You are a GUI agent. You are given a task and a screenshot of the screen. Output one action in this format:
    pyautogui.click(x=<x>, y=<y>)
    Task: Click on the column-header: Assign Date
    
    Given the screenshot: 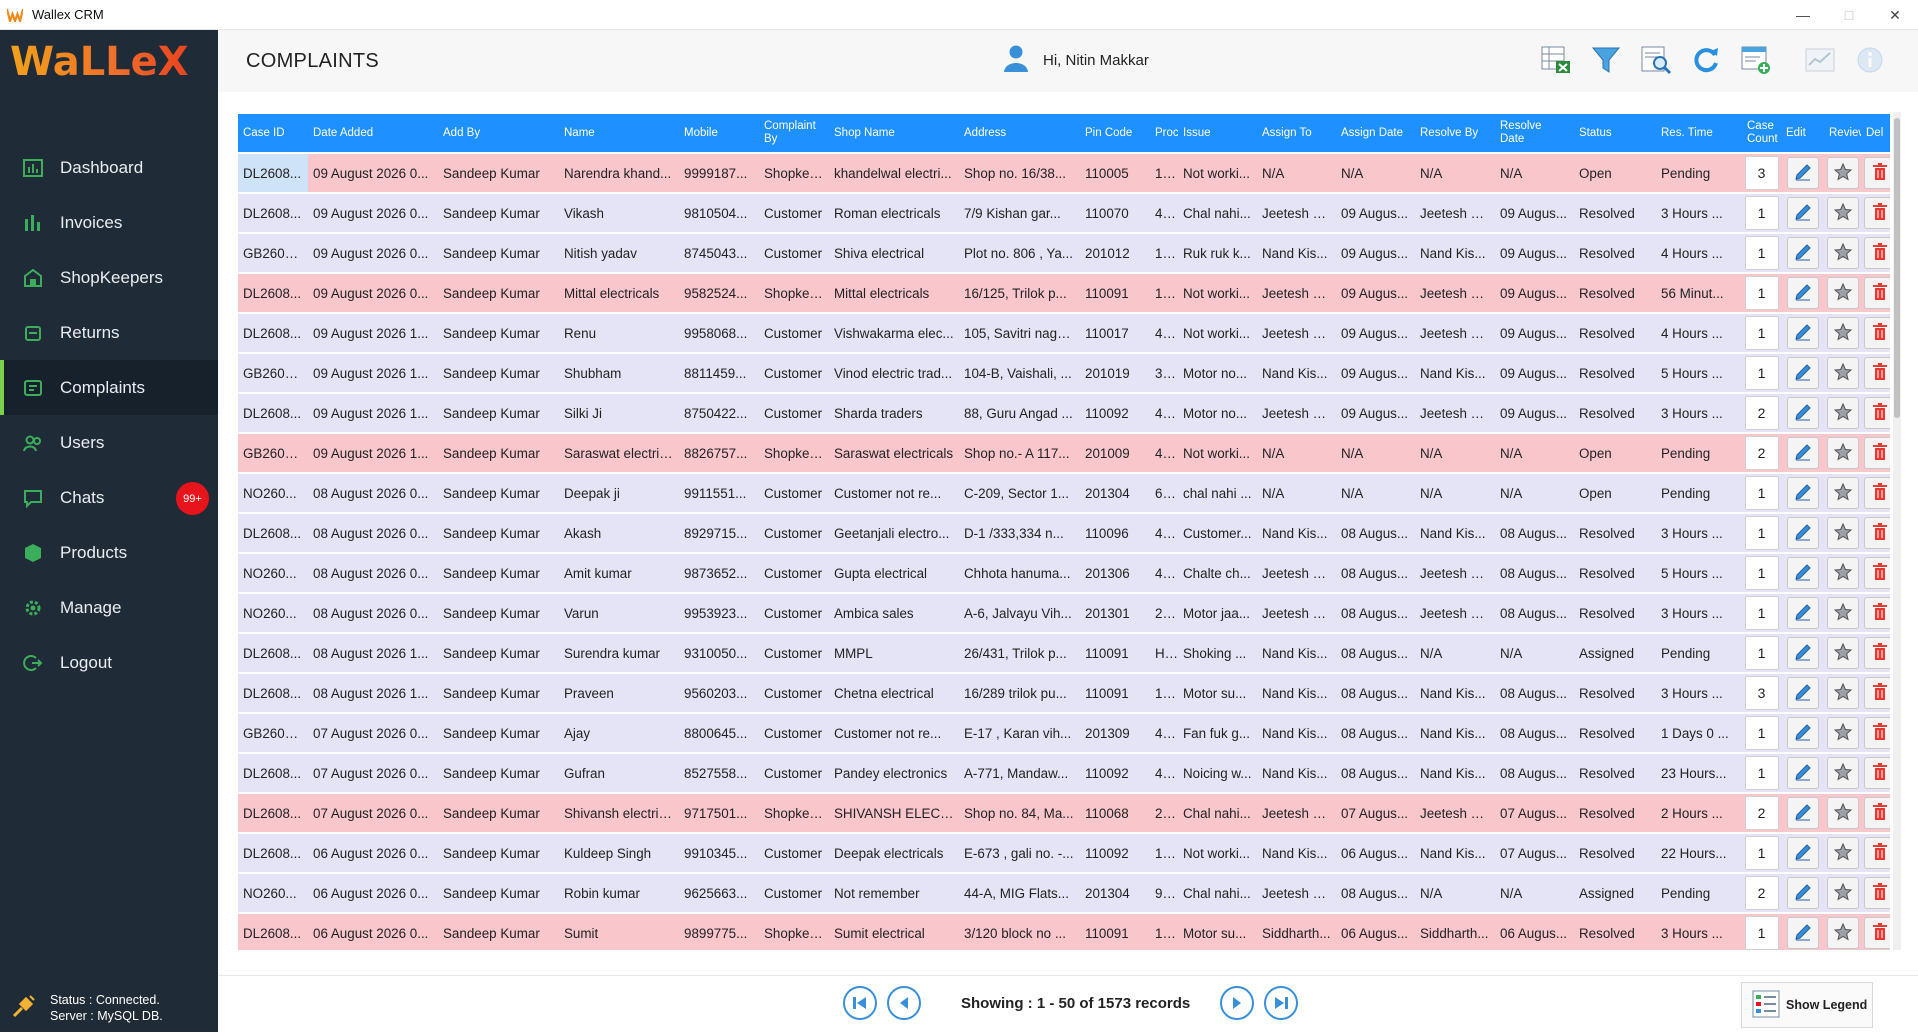 What is the action you would take?
    pyautogui.click(x=1375, y=133)
    